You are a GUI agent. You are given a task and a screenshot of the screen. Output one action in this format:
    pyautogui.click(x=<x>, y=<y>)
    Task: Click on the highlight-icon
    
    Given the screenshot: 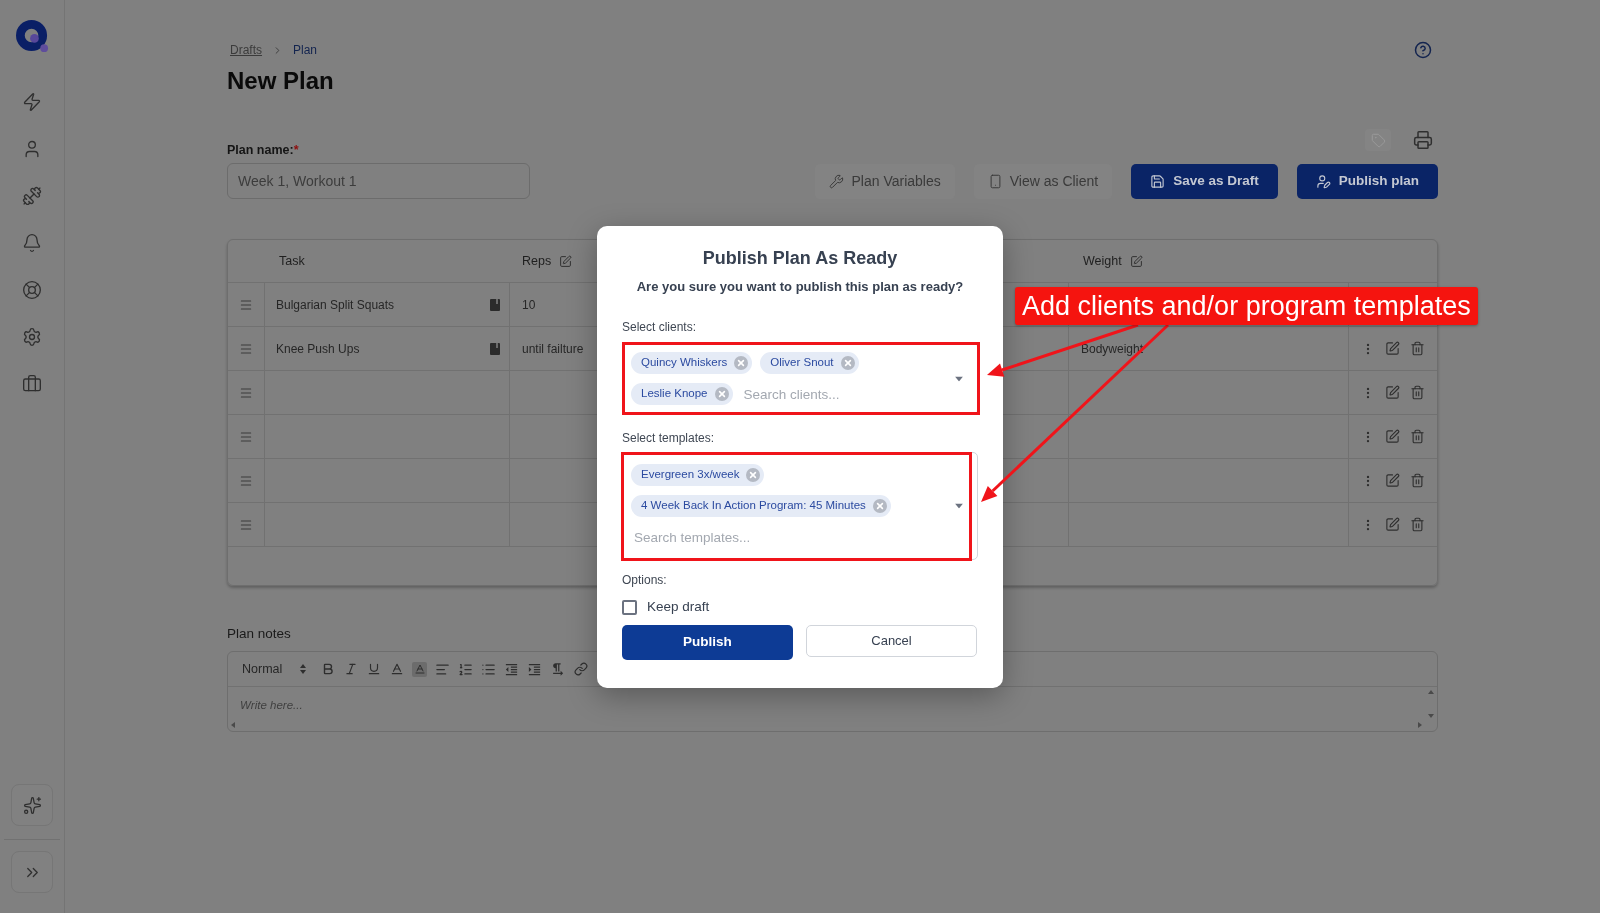 What is the action you would take?
    pyautogui.click(x=420, y=669)
    